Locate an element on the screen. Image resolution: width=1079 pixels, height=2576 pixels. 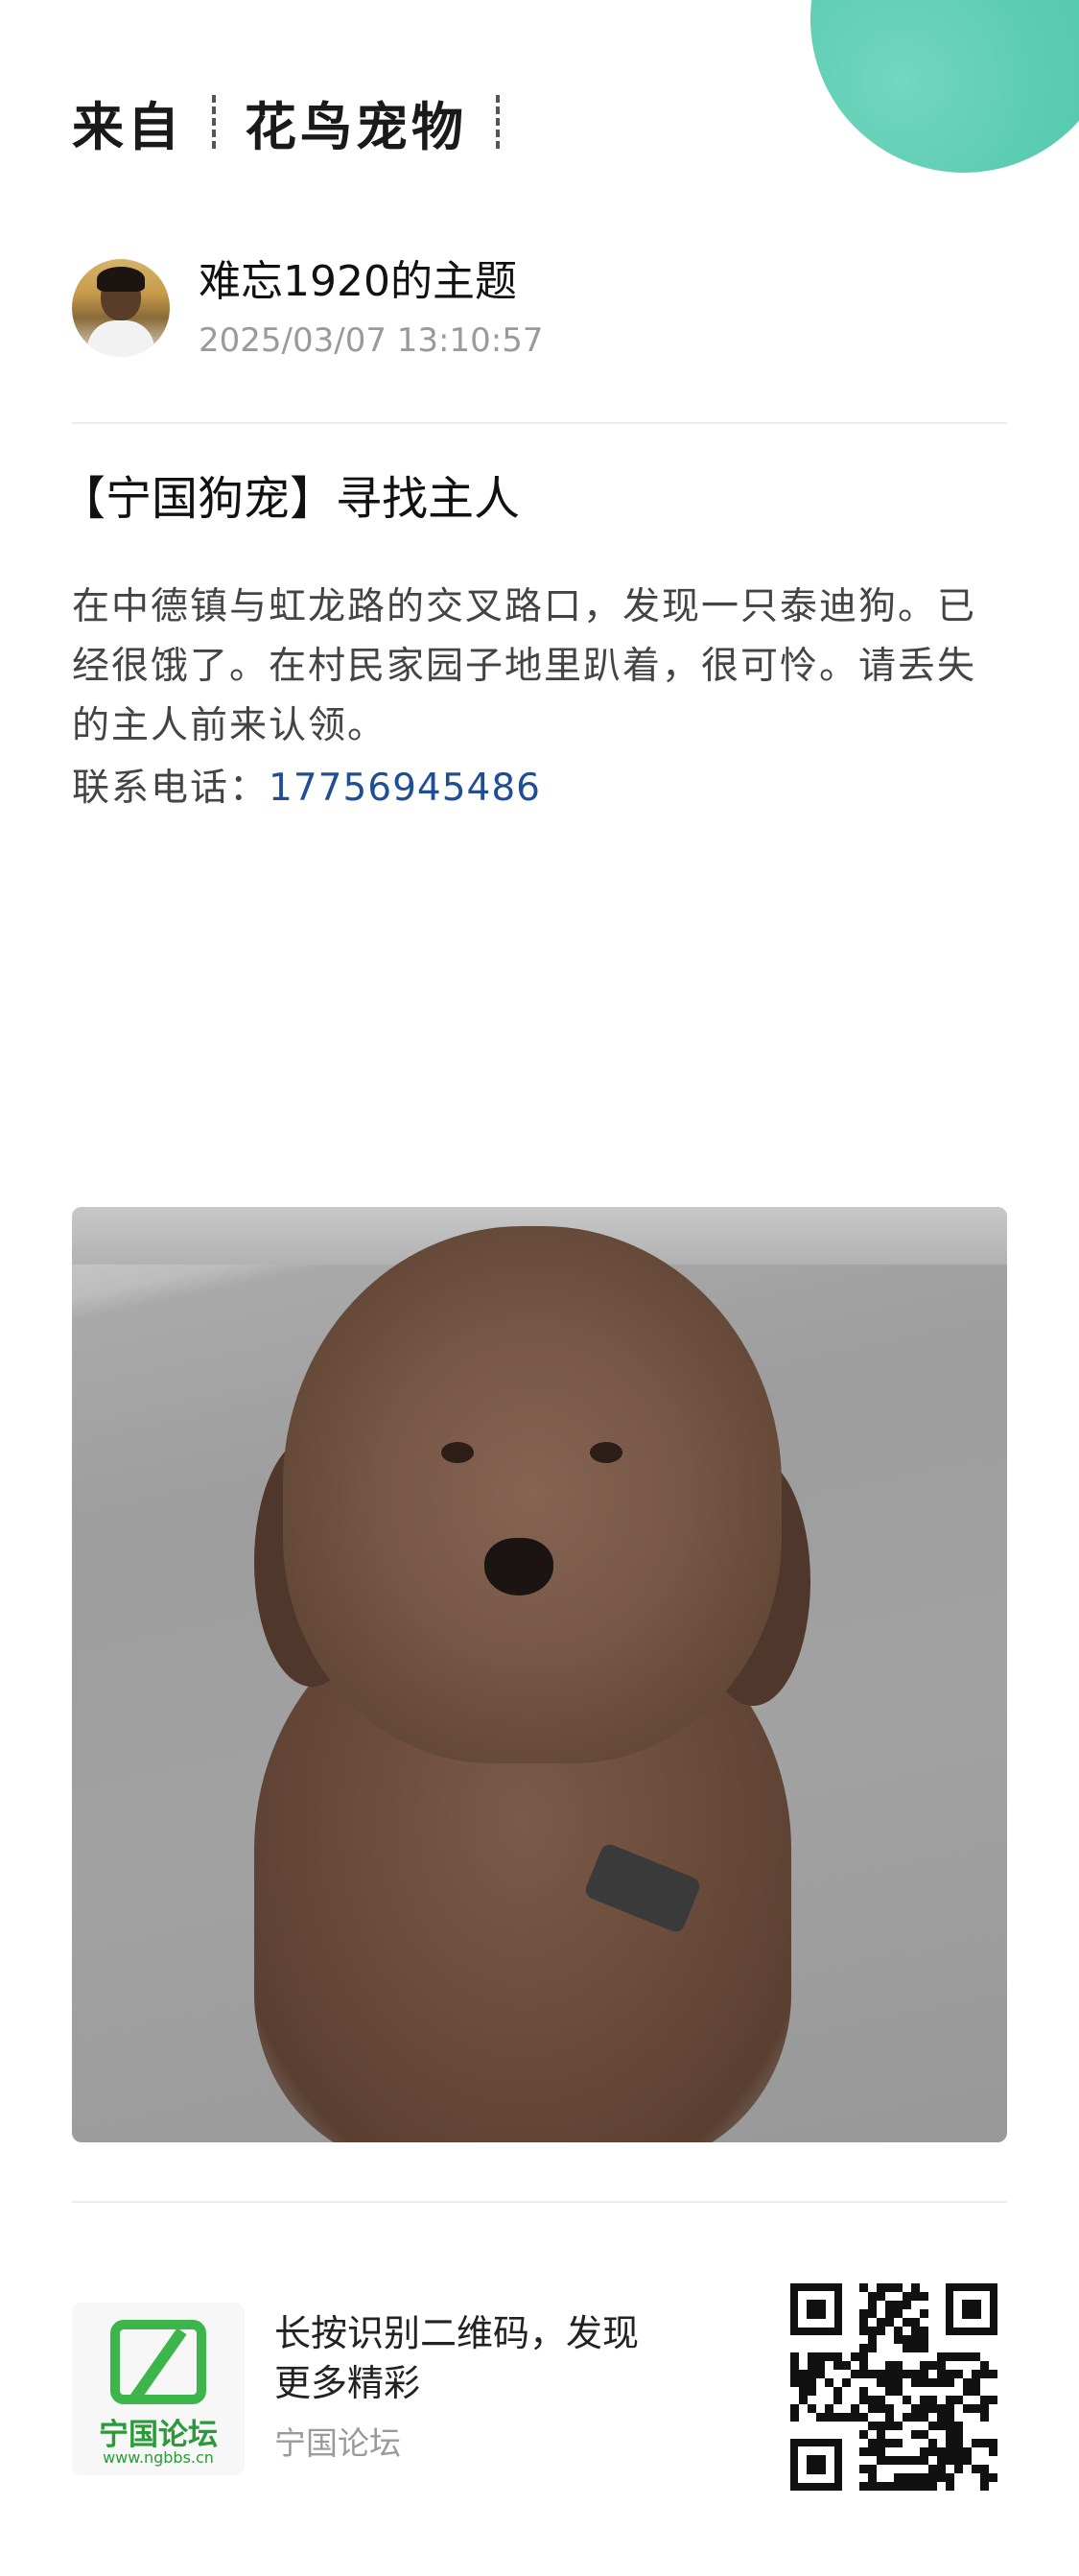
post-title: 【宁国狗宠】寻找主人 is located at coordinates (290, 499).